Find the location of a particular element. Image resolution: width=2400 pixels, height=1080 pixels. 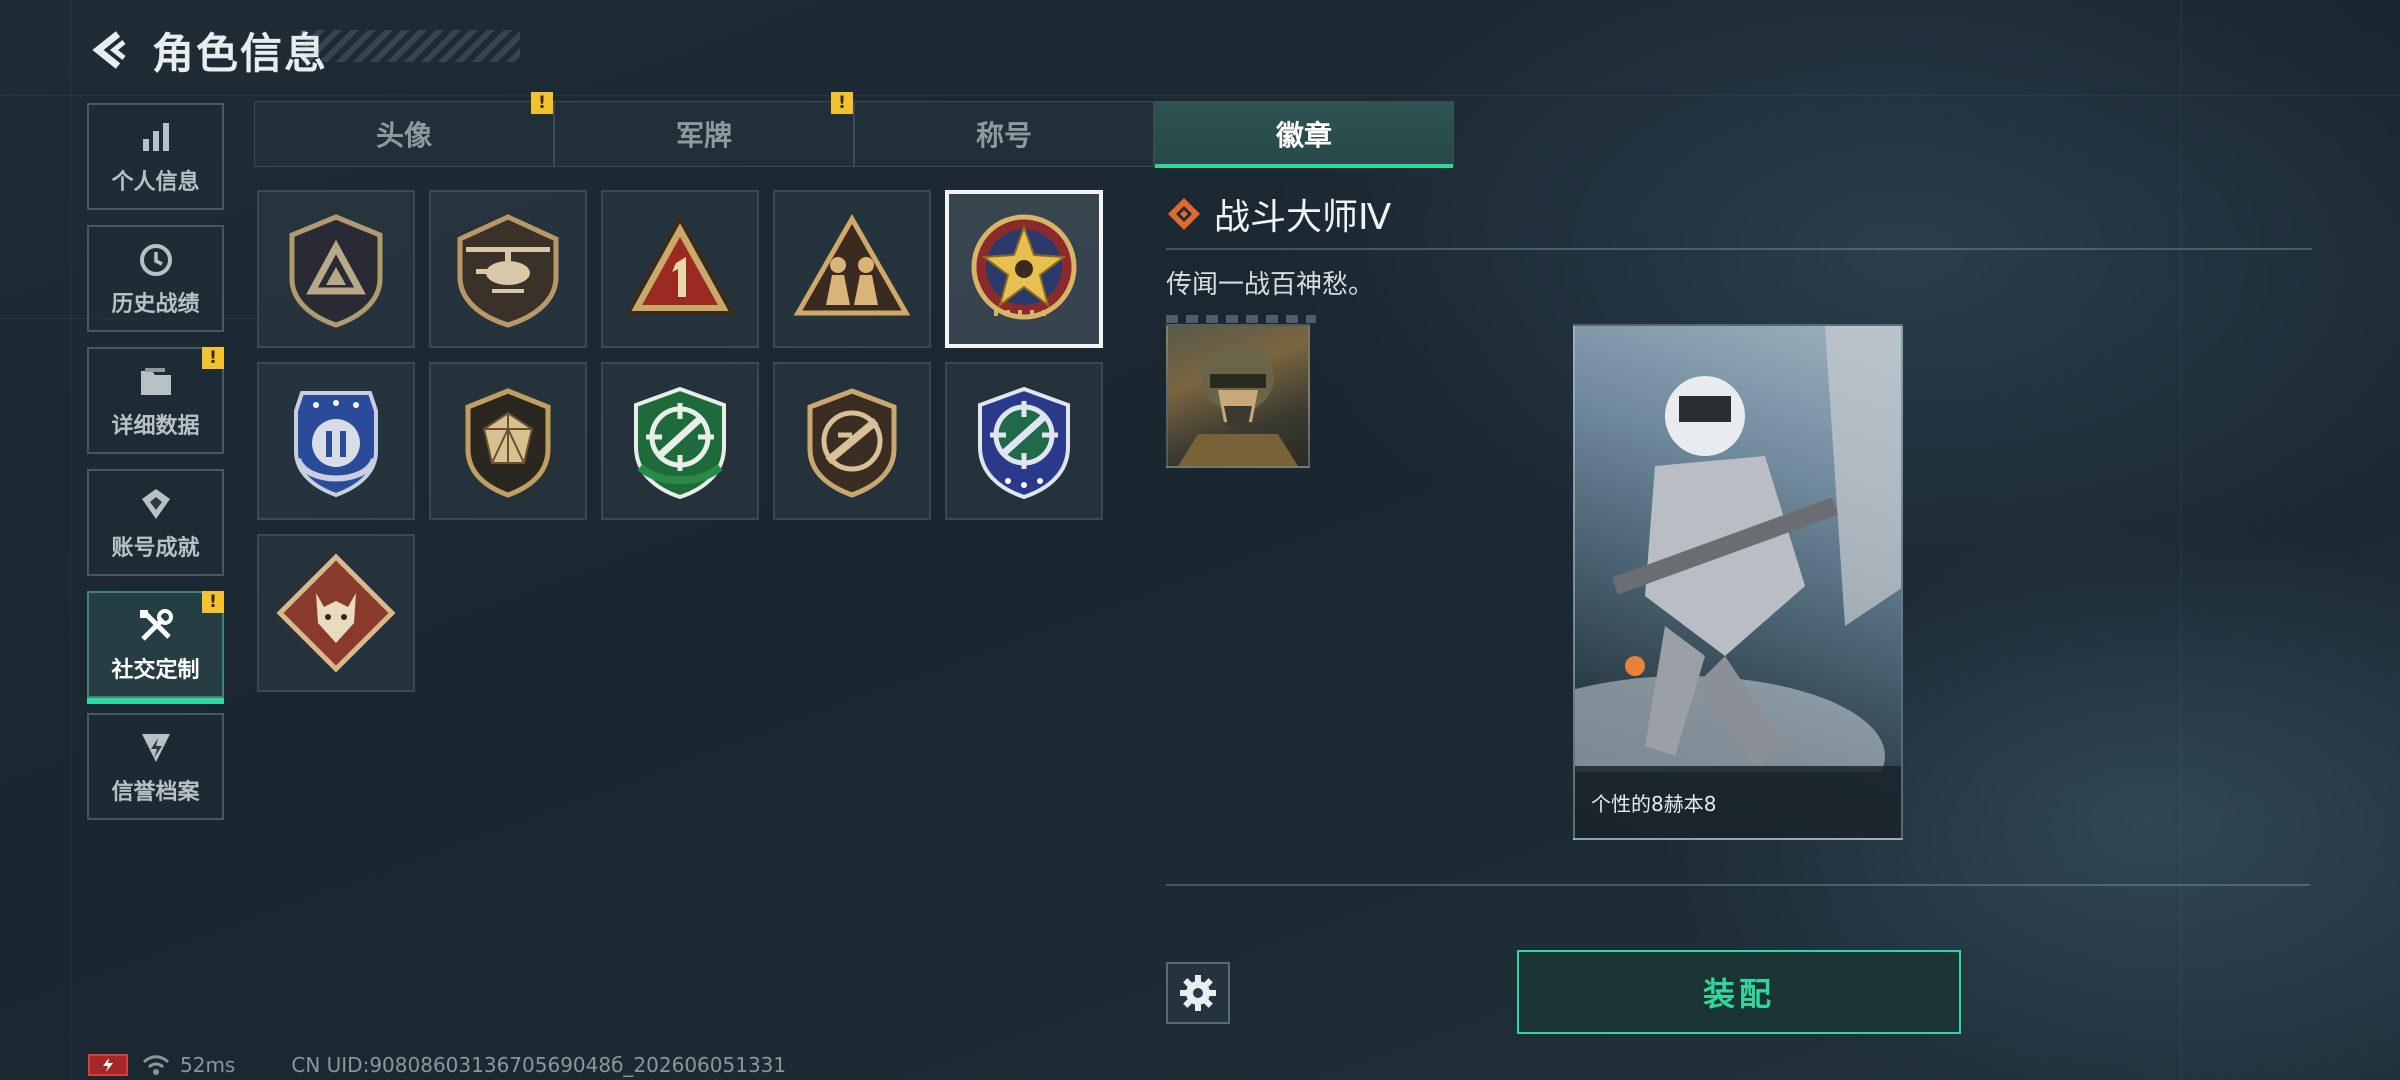

sidebar-item-label: 账号成就 is located at coordinates (155, 548).